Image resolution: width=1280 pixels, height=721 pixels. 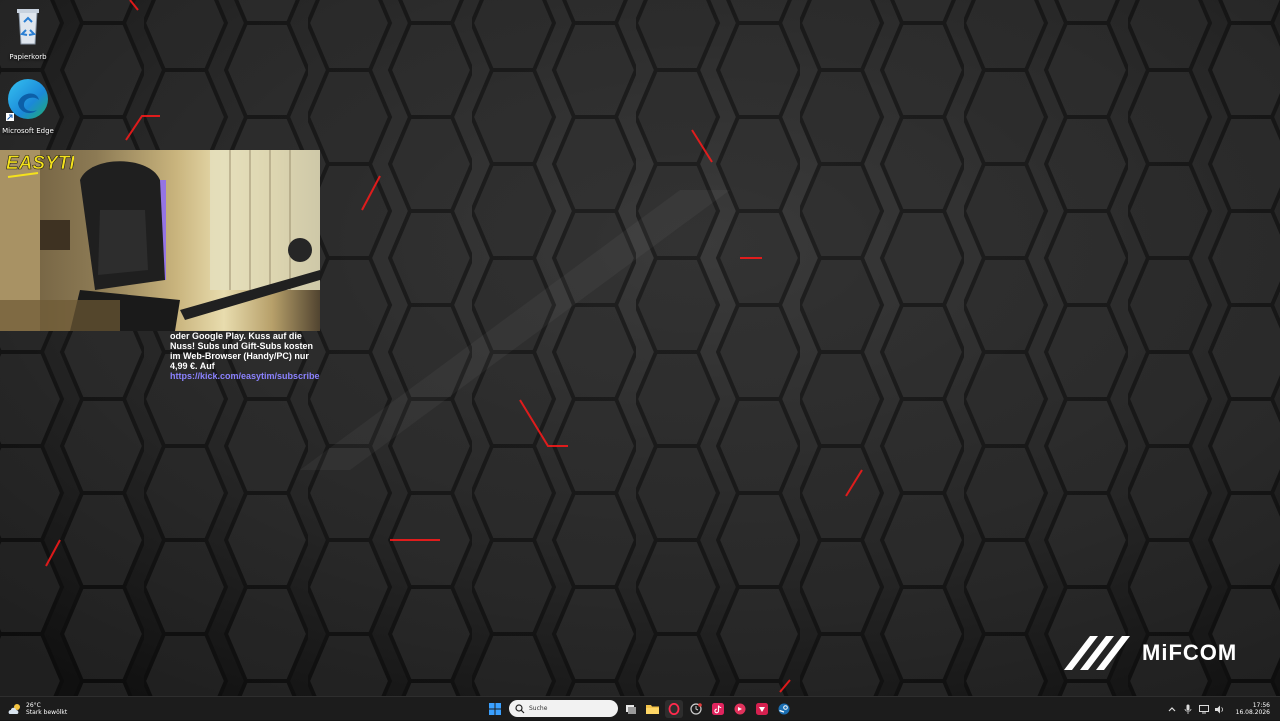 I want to click on tiktok-button, so click(x=718, y=709).